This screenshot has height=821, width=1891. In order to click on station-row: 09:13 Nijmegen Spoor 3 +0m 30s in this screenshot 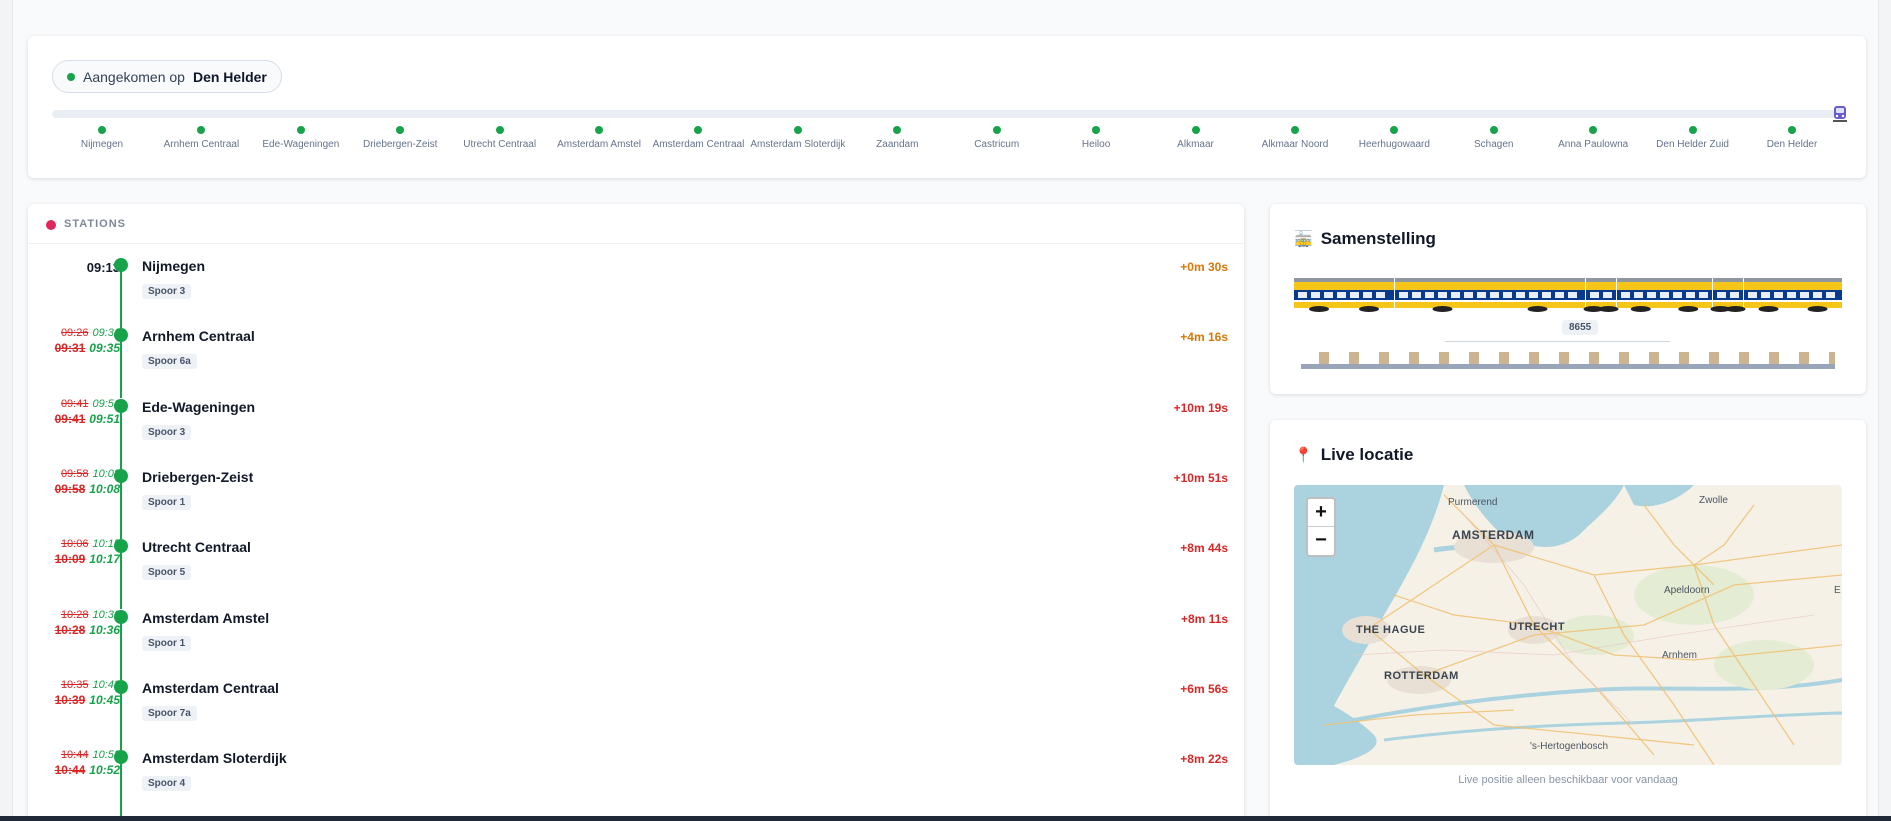, I will do `click(636, 292)`.